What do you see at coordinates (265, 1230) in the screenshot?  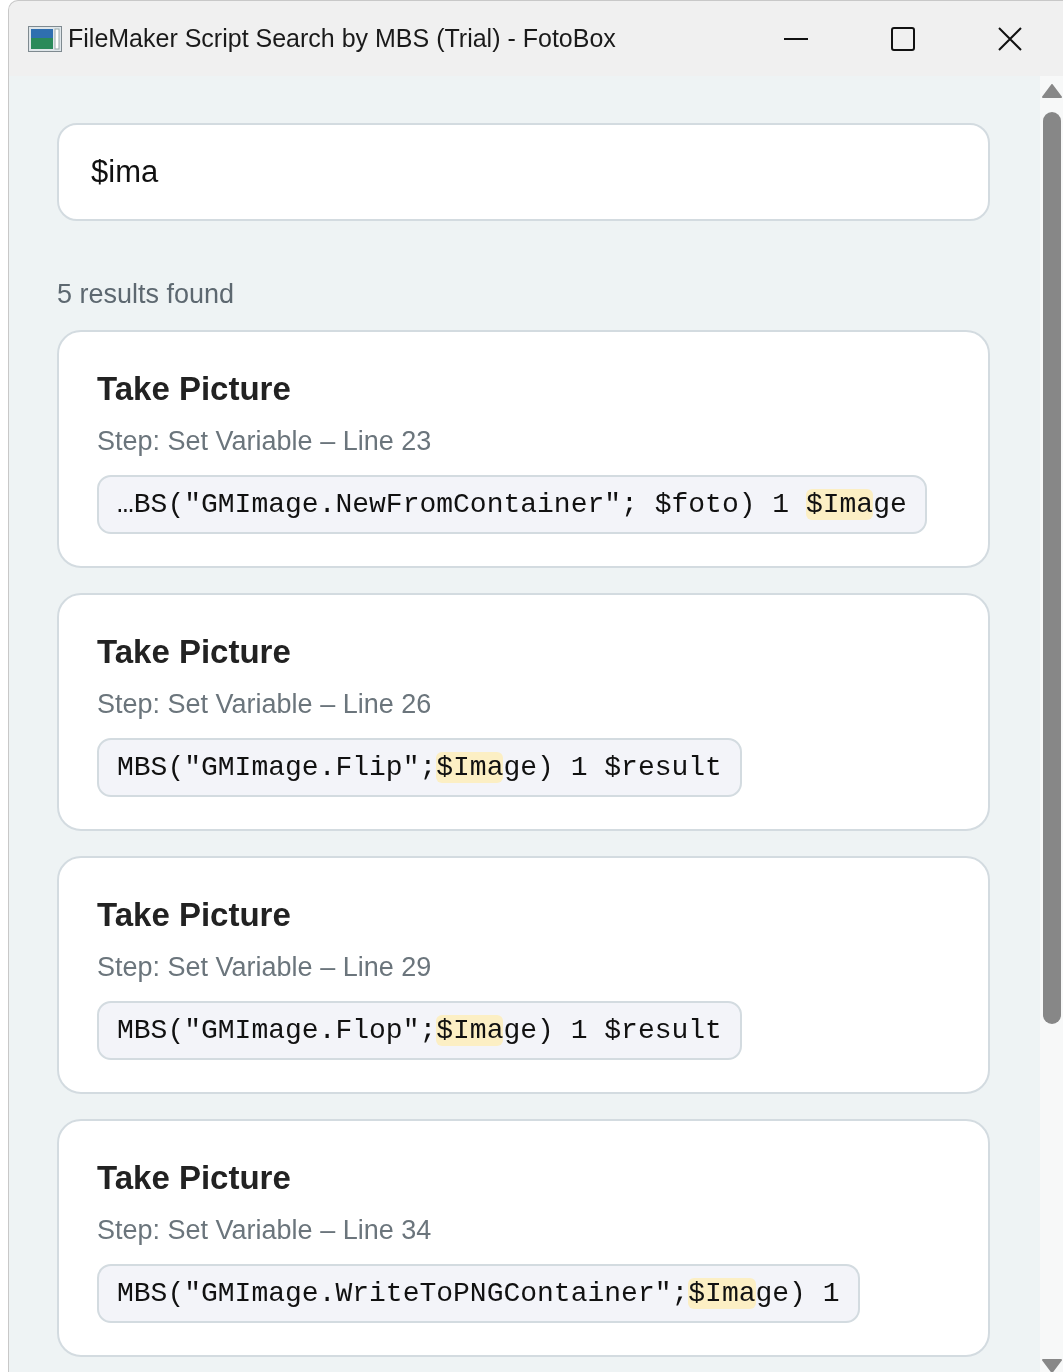 I see `step-line: Step: Set Variable – Line 34` at bounding box center [265, 1230].